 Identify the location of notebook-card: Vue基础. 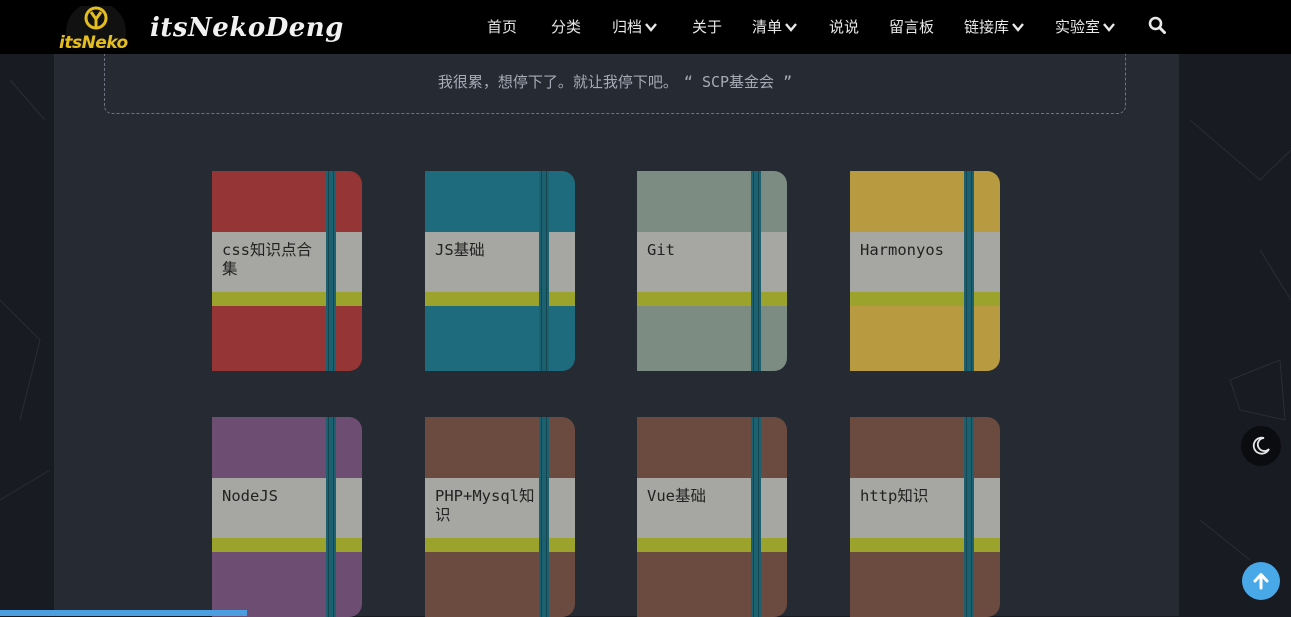
(712, 517).